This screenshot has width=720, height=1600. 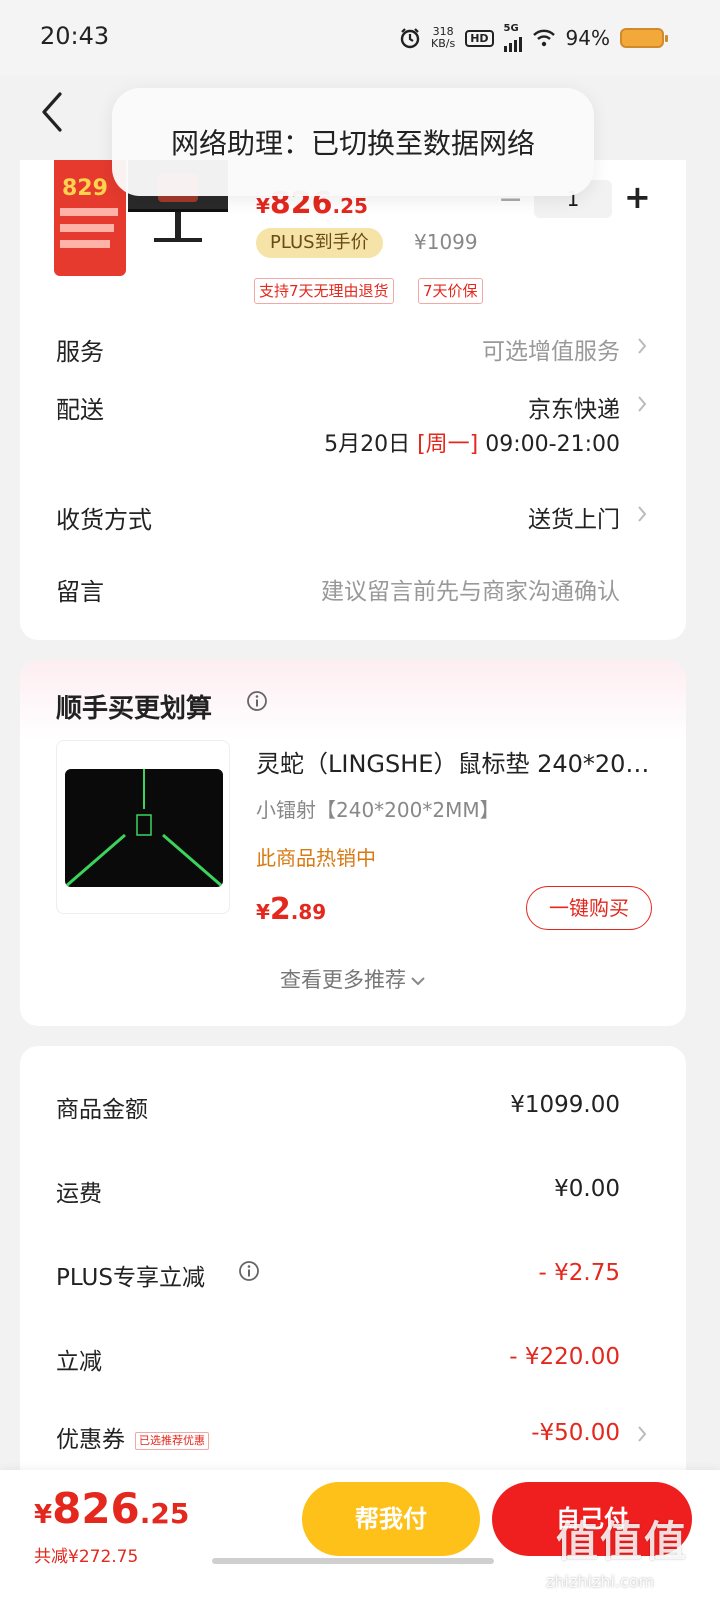 I want to click on recommend-price: ¥2.89, so click(x=291, y=909).